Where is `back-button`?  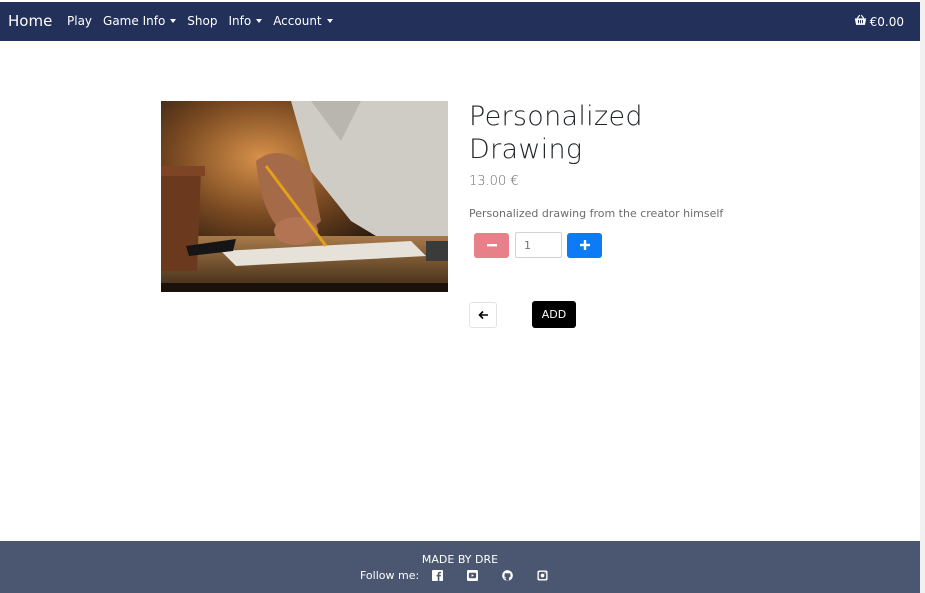
back-button is located at coordinates (483, 315).